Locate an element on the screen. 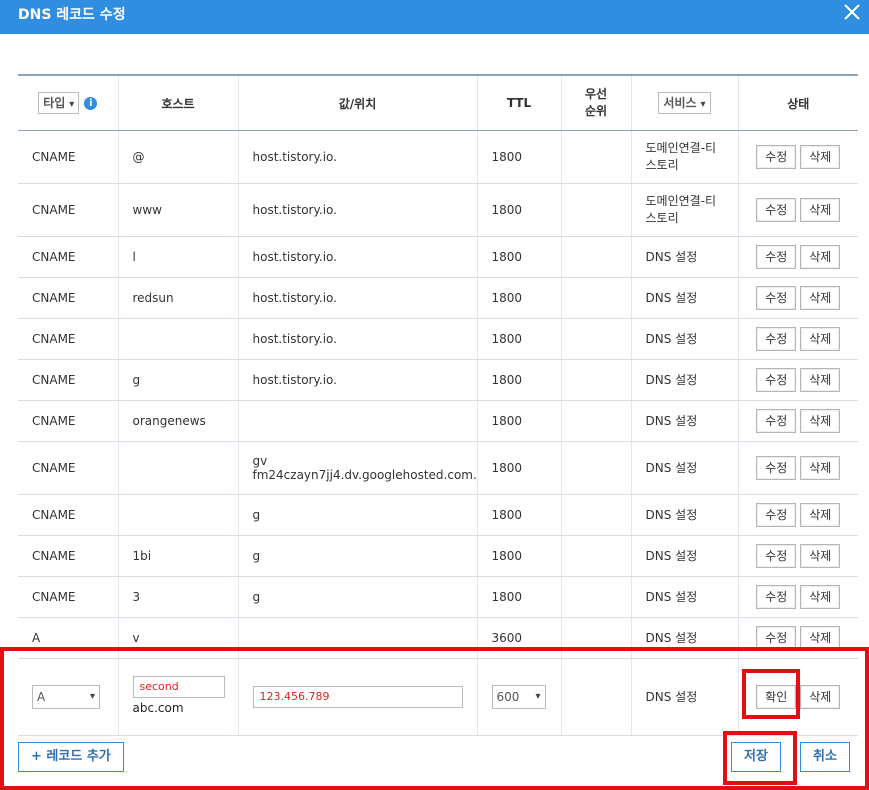 This screenshot has width=869, height=790. row-host: g is located at coordinates (177, 380).